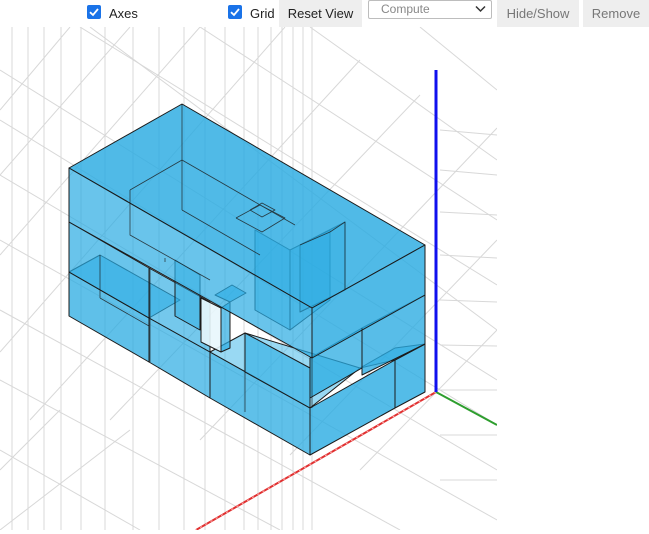 The image size is (649, 534). What do you see at coordinates (262, 13) in the screenshot?
I see `grid-label: Grid` at bounding box center [262, 13].